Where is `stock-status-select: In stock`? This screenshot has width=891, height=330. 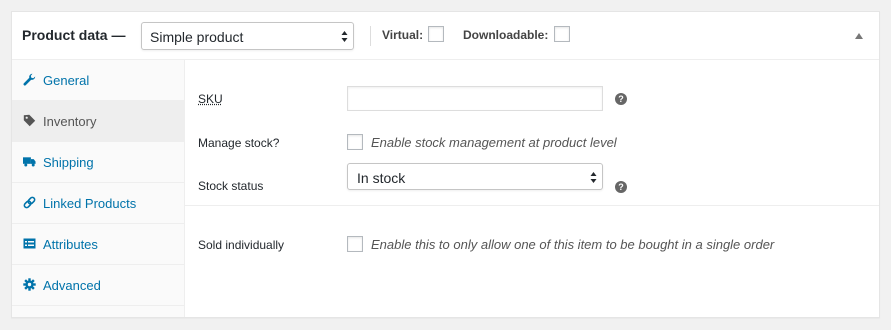 stock-status-select: In stock is located at coordinates (475, 176).